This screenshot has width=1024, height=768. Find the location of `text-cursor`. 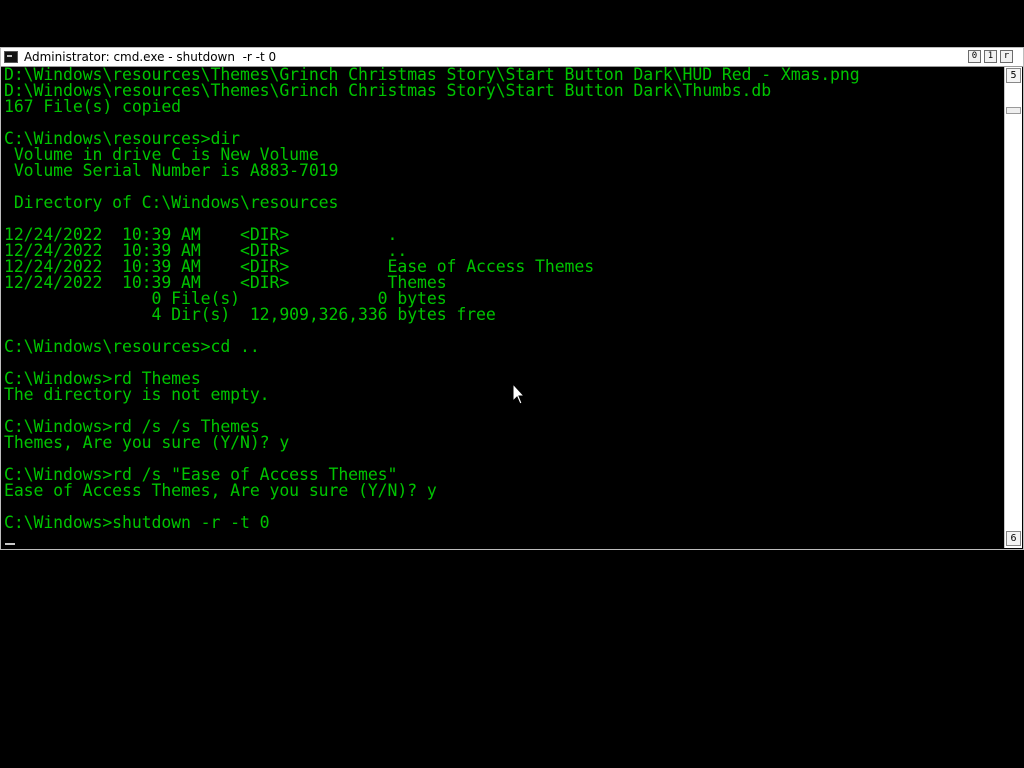

text-cursor is located at coordinates (10, 544).